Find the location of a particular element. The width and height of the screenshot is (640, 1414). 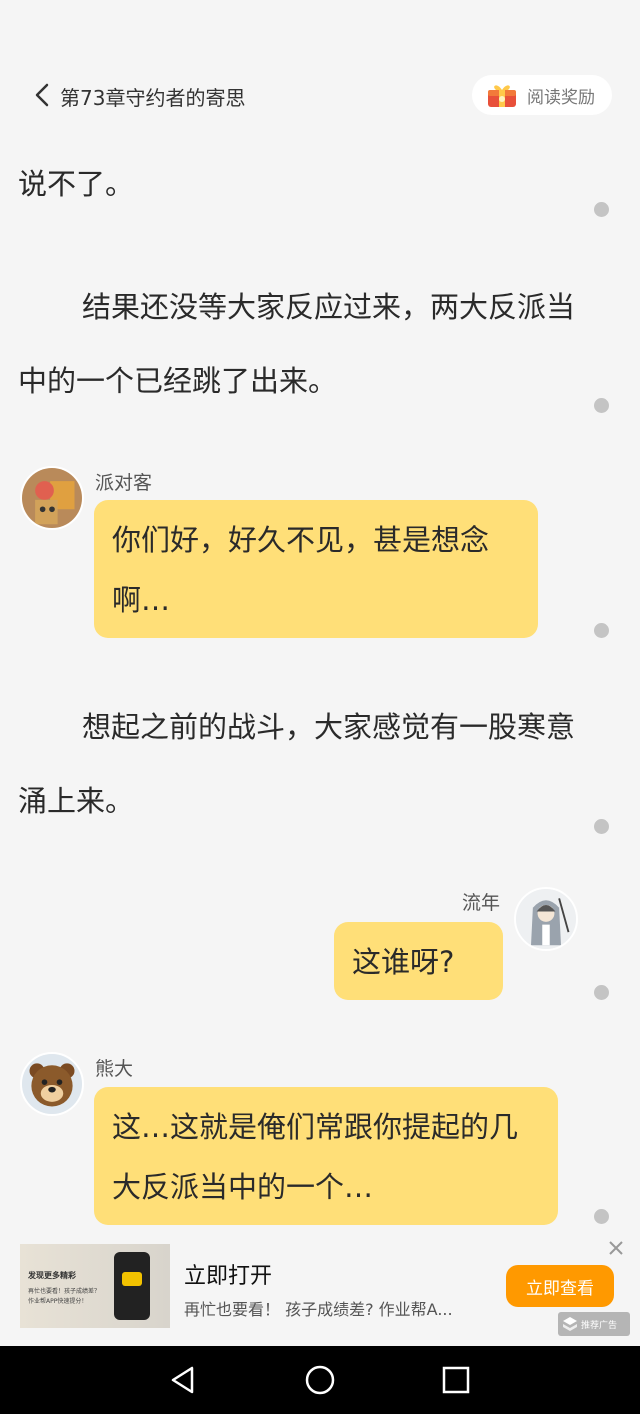

system-navigation-bar is located at coordinates (320, 1380).